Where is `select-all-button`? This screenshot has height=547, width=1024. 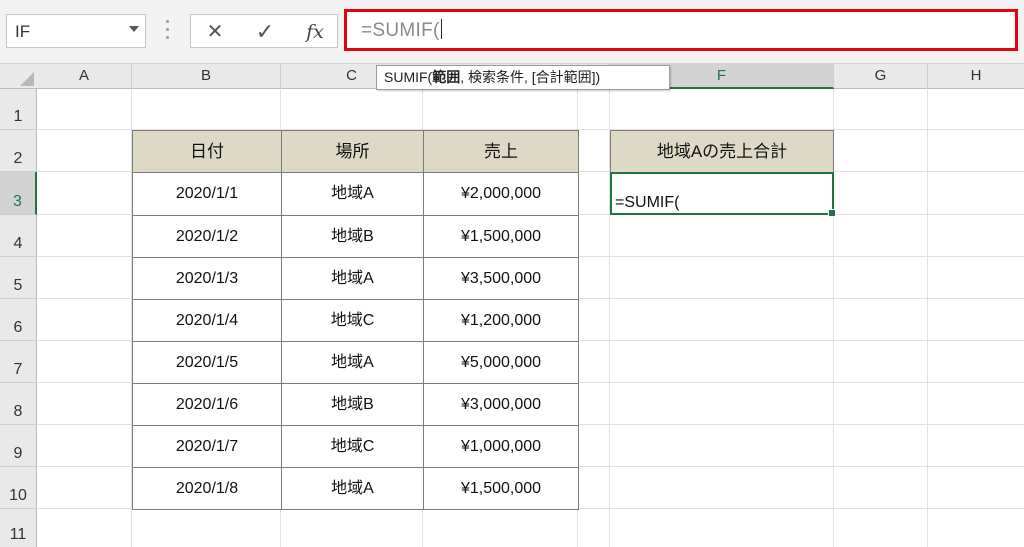
select-all-button is located at coordinates (18, 76).